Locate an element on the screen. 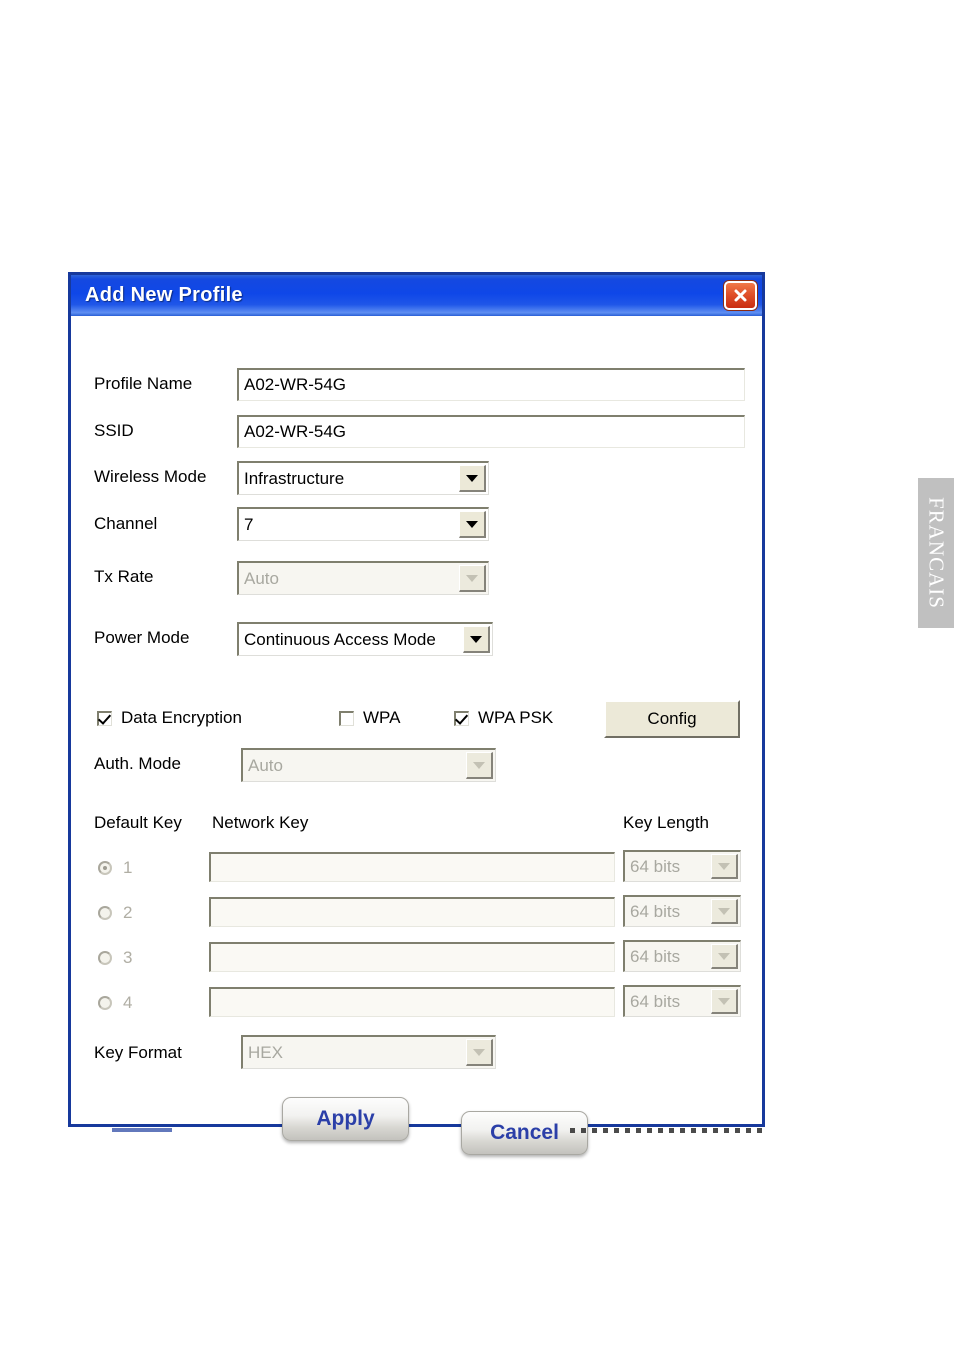  ssid-label: SSID is located at coordinates (114, 430).